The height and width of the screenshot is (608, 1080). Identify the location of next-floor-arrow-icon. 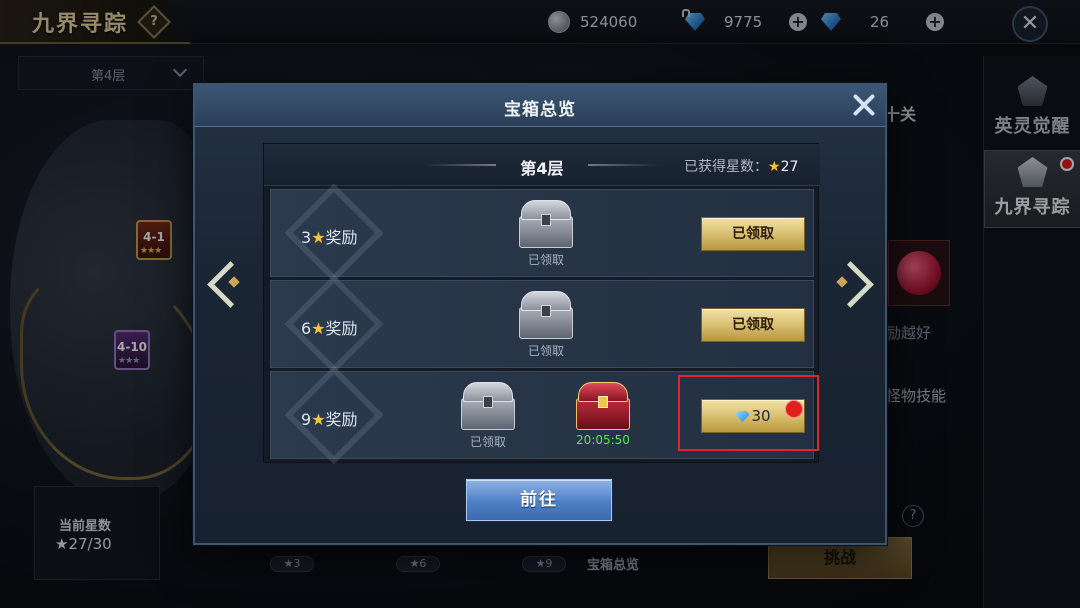
(854, 285).